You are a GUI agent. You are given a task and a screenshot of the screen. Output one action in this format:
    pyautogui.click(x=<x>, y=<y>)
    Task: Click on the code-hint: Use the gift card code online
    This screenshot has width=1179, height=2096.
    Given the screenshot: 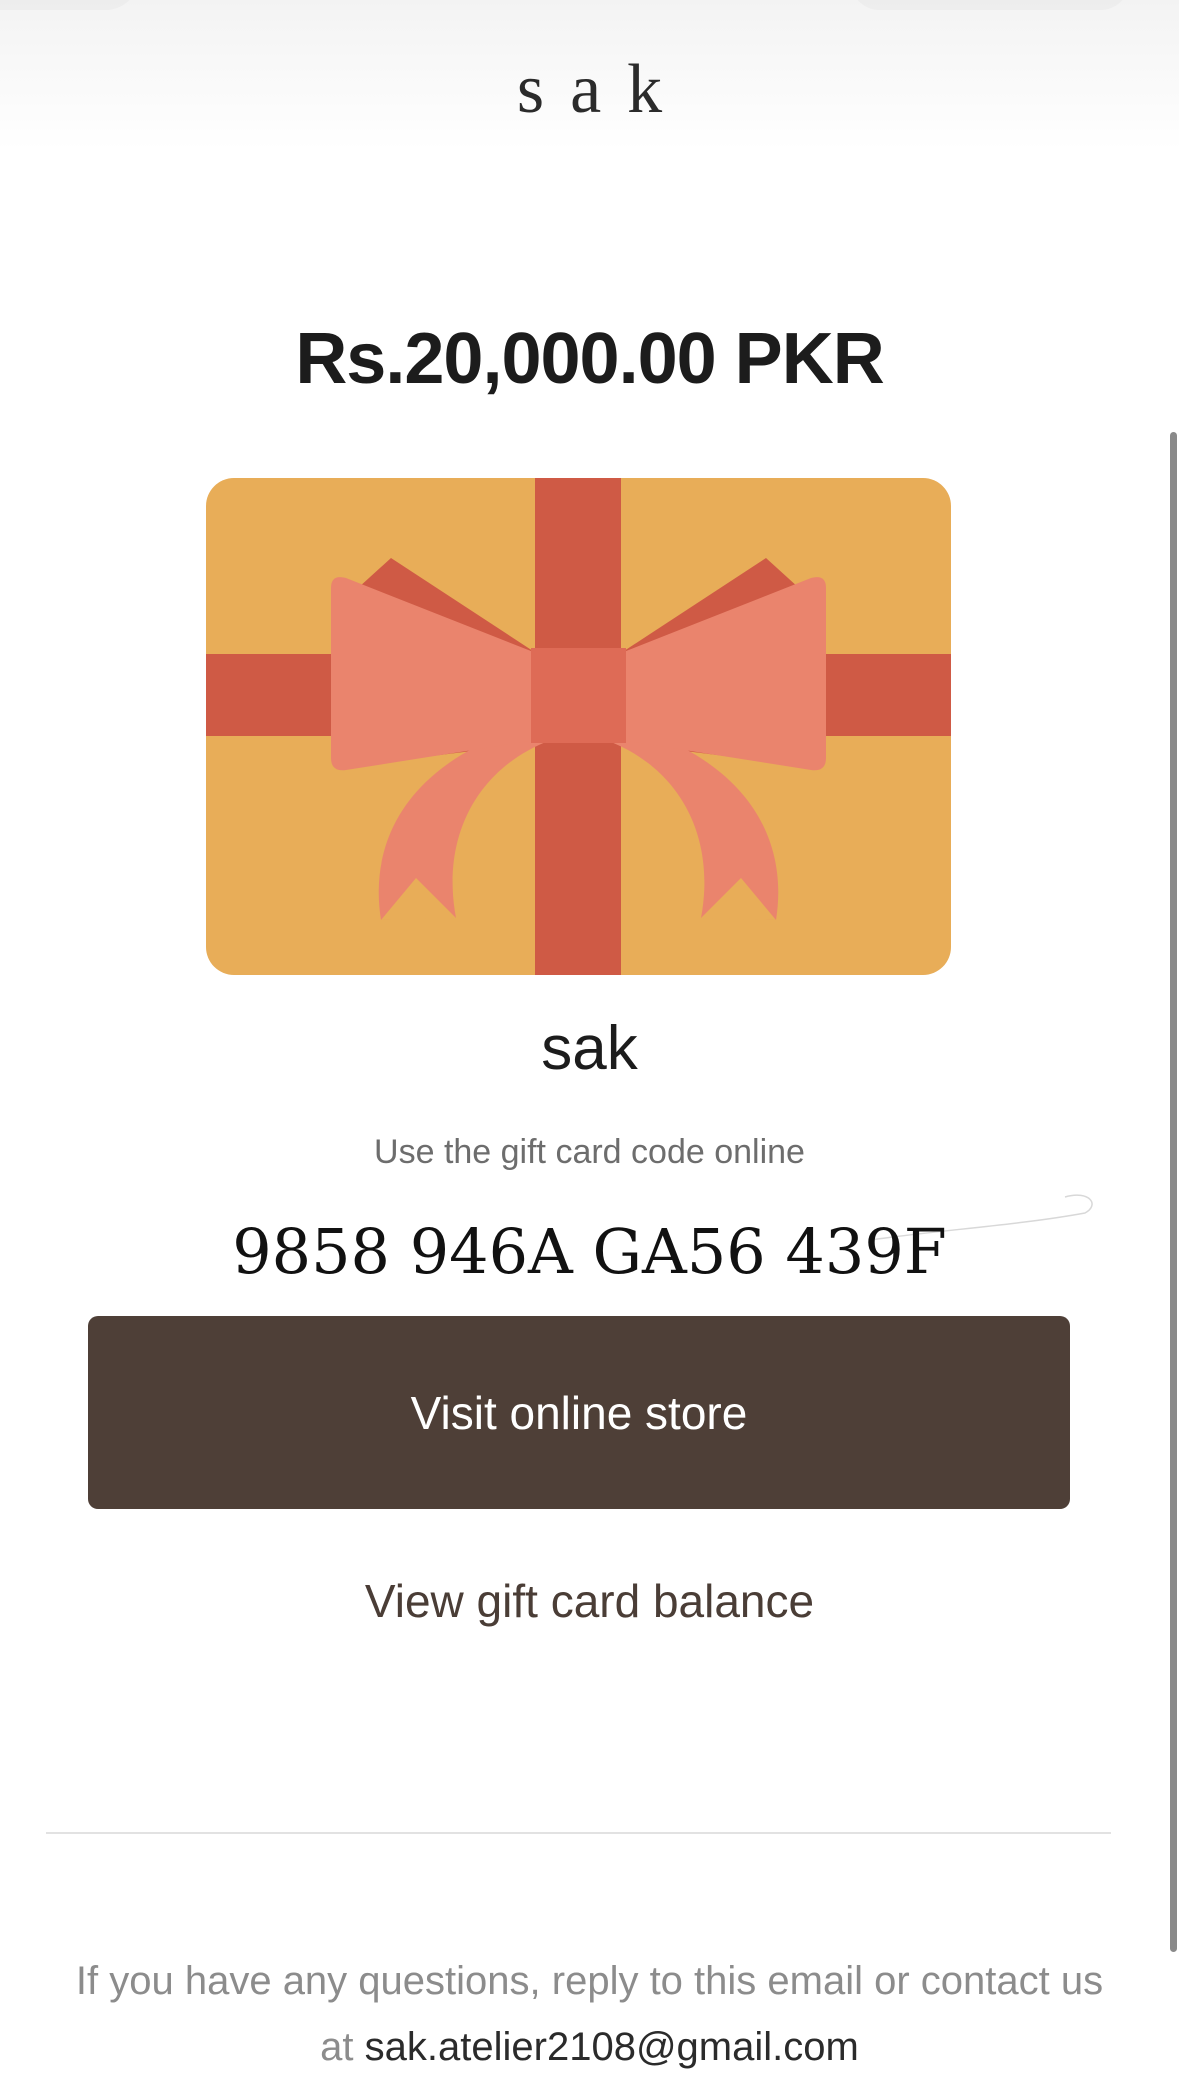 What is the action you would take?
    pyautogui.click(x=589, y=1152)
    